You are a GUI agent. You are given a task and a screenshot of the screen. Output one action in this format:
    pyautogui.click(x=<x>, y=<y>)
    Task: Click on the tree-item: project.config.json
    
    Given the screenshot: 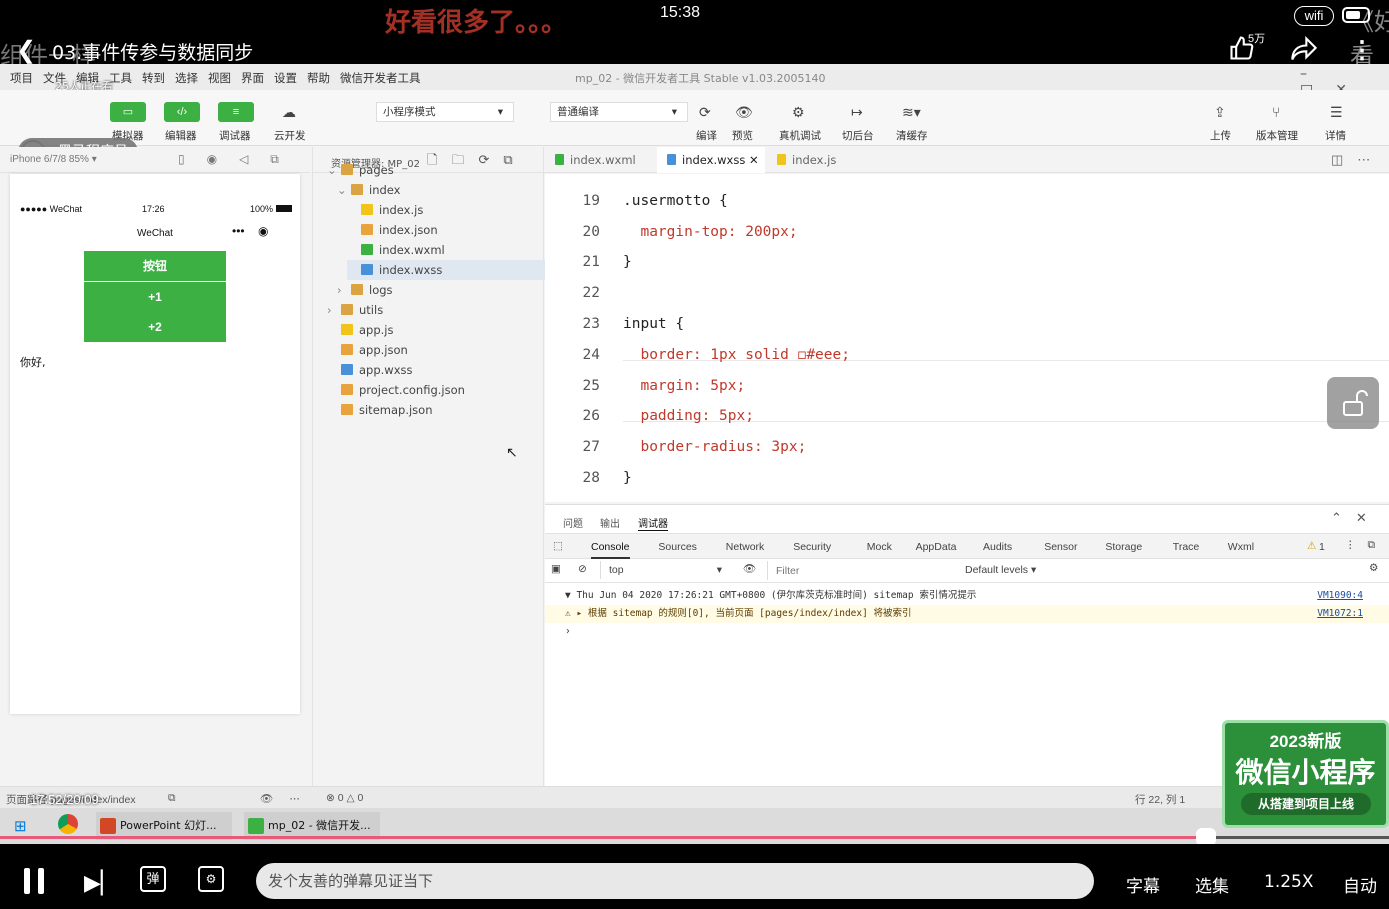 What is the action you would take?
    pyautogui.click(x=436, y=390)
    